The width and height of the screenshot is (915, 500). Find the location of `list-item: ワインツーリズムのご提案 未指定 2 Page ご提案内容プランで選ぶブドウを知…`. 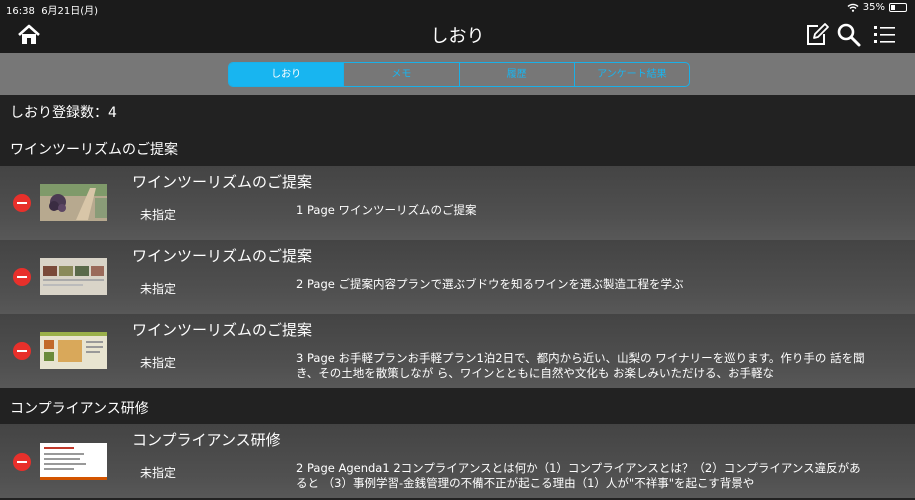

list-item: ワインツーリズムのご提案 未指定 2 Page ご提案内容プランで選ぶブドウを知… is located at coordinates (457, 277).